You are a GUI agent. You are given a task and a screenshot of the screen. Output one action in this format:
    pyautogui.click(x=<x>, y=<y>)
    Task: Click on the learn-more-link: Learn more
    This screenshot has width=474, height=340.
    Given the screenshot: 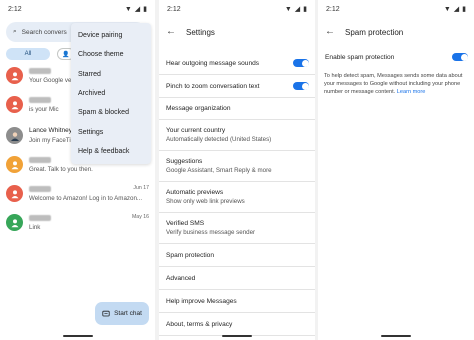 What is the action you would take?
    pyautogui.click(x=411, y=92)
    